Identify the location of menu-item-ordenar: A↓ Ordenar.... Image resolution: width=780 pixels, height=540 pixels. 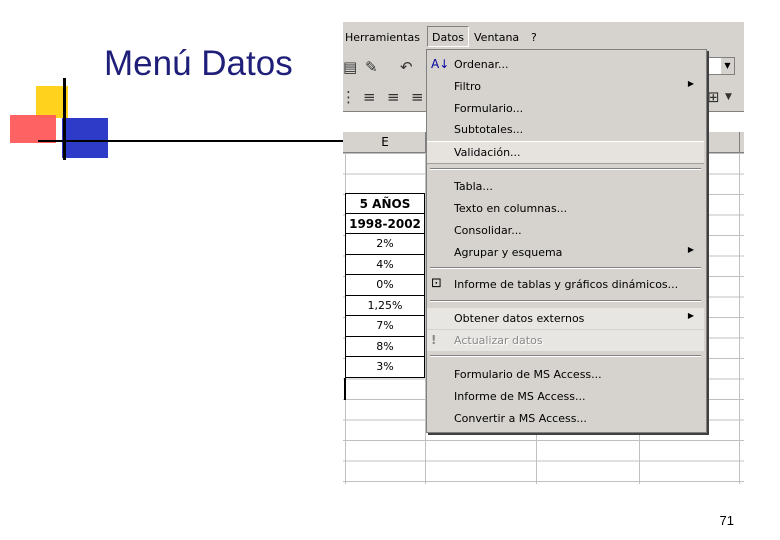
(565, 64).